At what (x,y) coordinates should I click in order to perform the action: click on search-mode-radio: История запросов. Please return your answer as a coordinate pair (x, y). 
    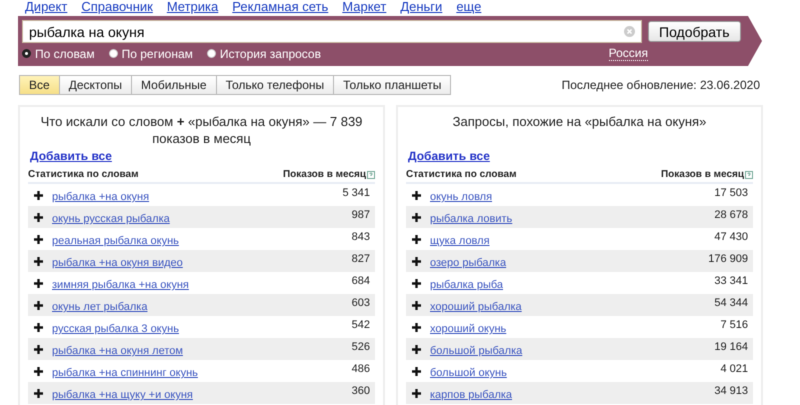
    Looking at the image, I should click on (263, 53).